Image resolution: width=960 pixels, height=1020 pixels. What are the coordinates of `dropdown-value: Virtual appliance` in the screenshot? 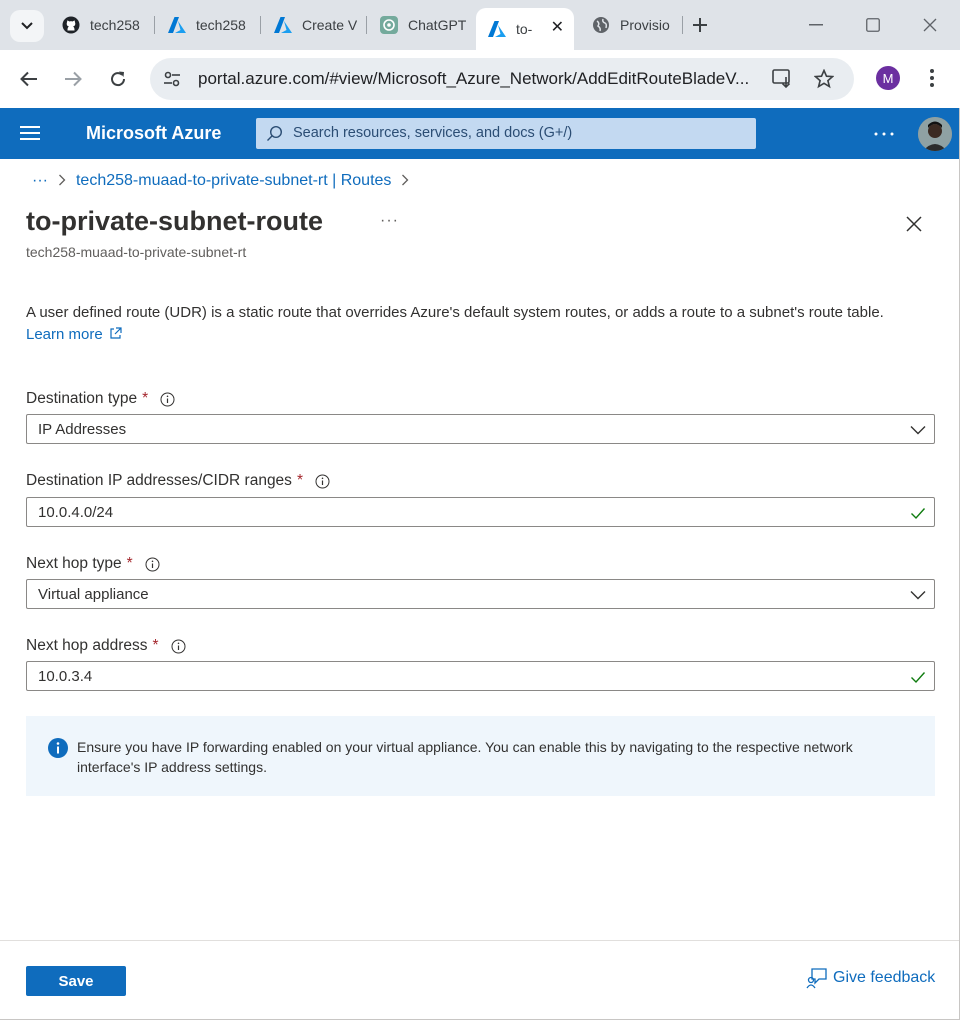 It's located at (93, 594).